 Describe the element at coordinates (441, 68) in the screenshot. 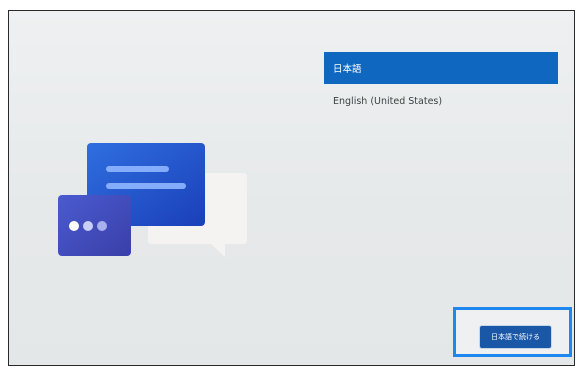

I see `language-option-japanese: 日本語` at that location.